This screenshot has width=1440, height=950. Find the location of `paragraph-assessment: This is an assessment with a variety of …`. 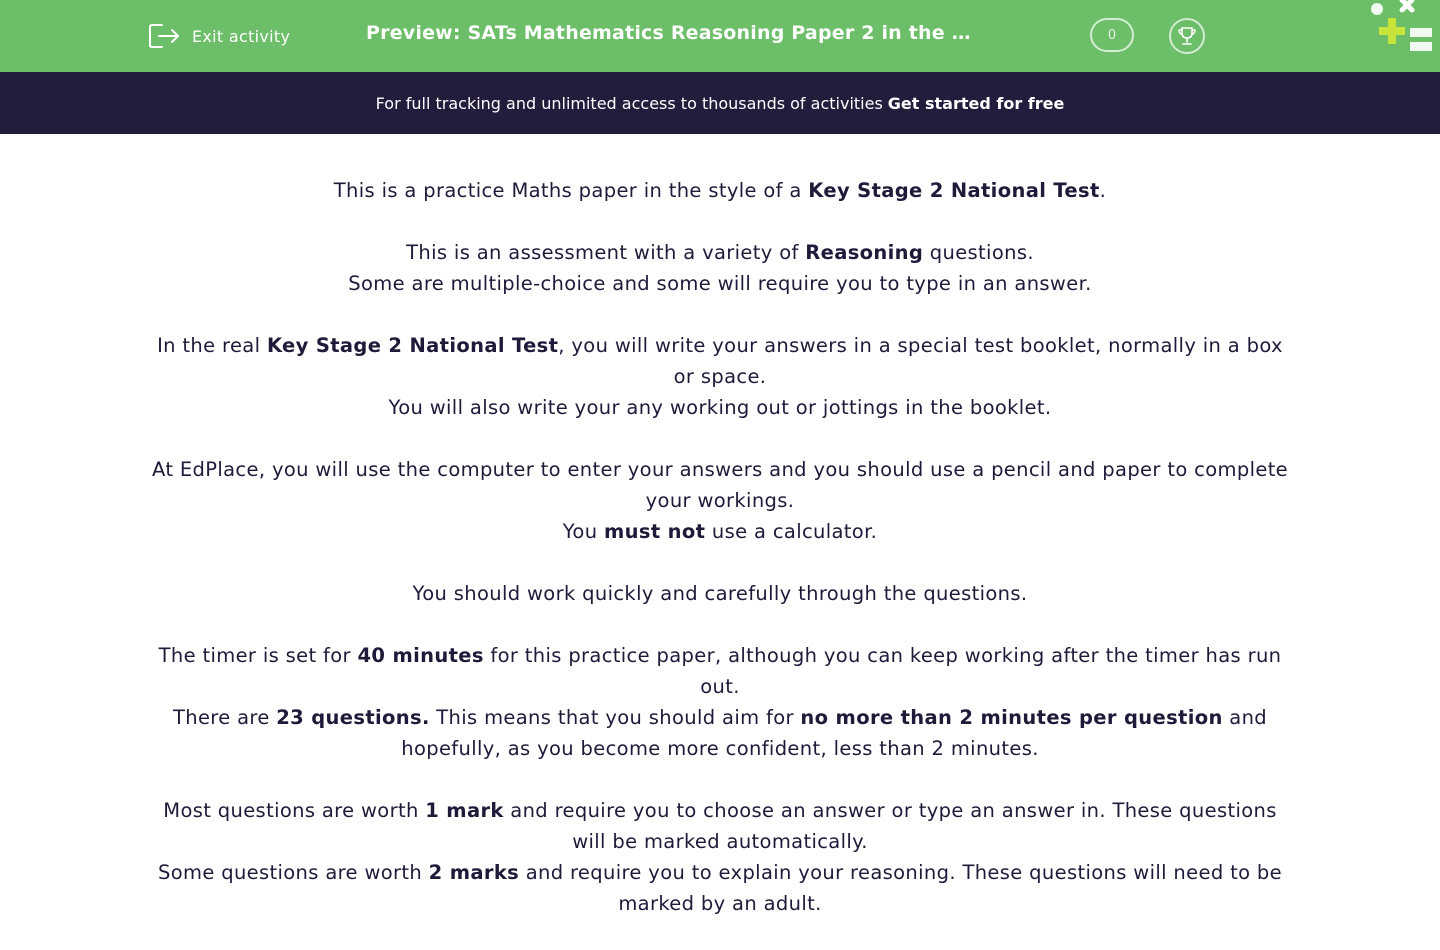

paragraph-assessment: This is an assessment with a variety of … is located at coordinates (720, 268).